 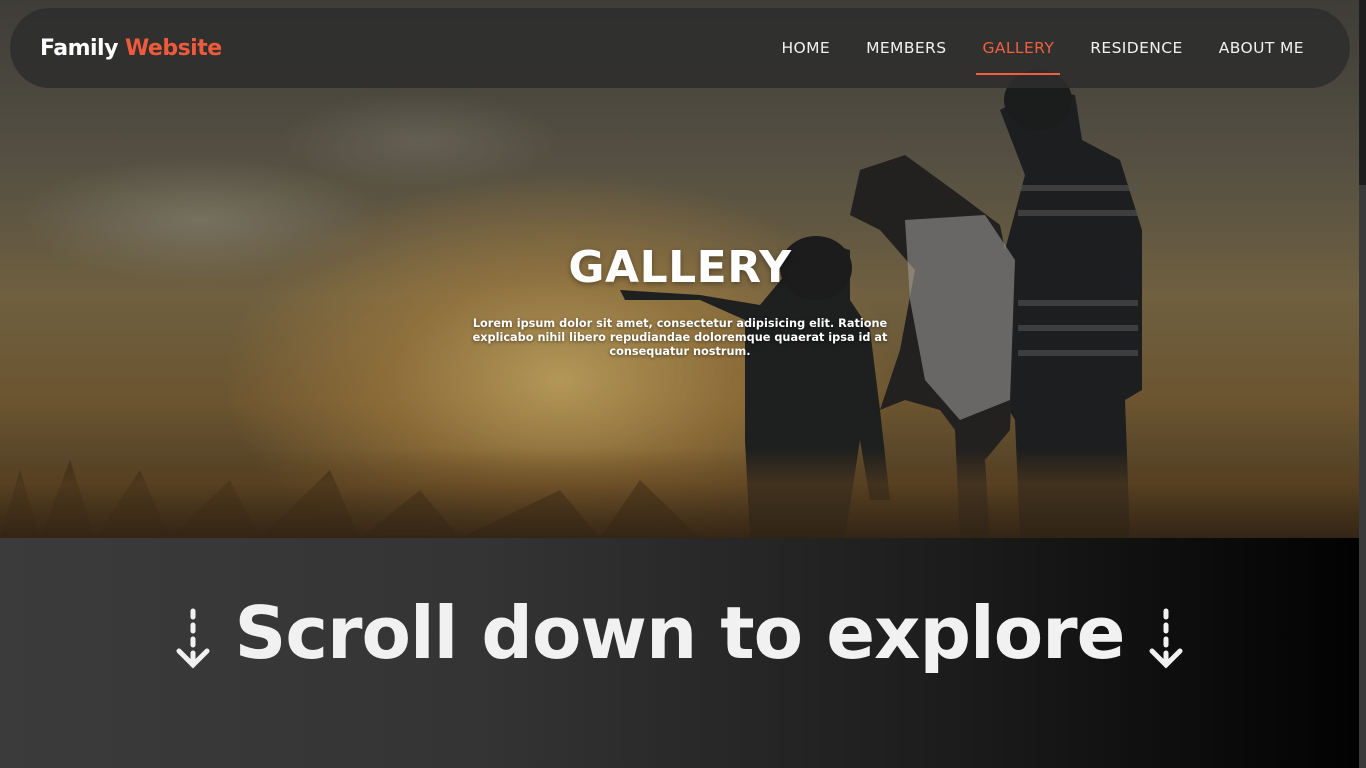 I want to click on nav-item-about-me: ABOUT ME, so click(x=1261, y=48).